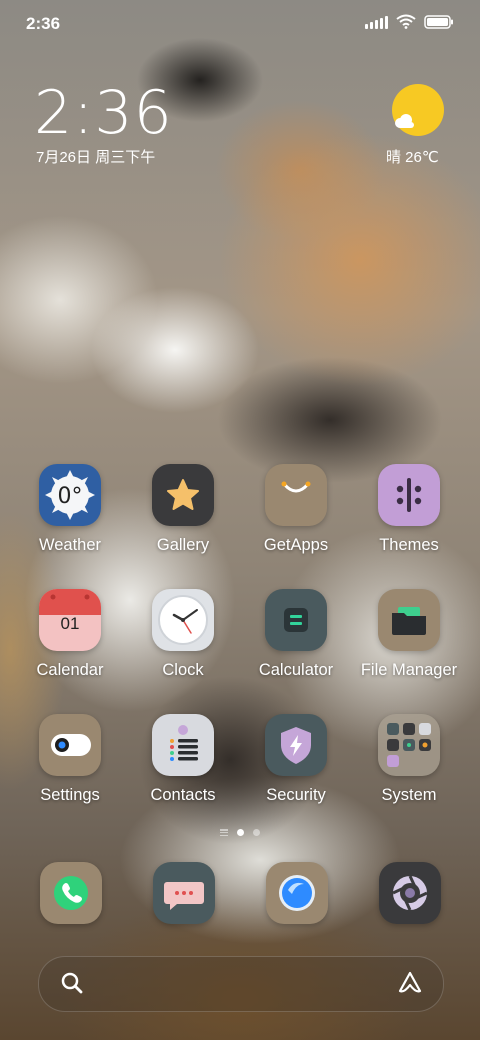 Image resolution: width=480 pixels, height=1040 pixels. Describe the element at coordinates (70, 545) in the screenshot. I see `app-label: Weather` at that location.